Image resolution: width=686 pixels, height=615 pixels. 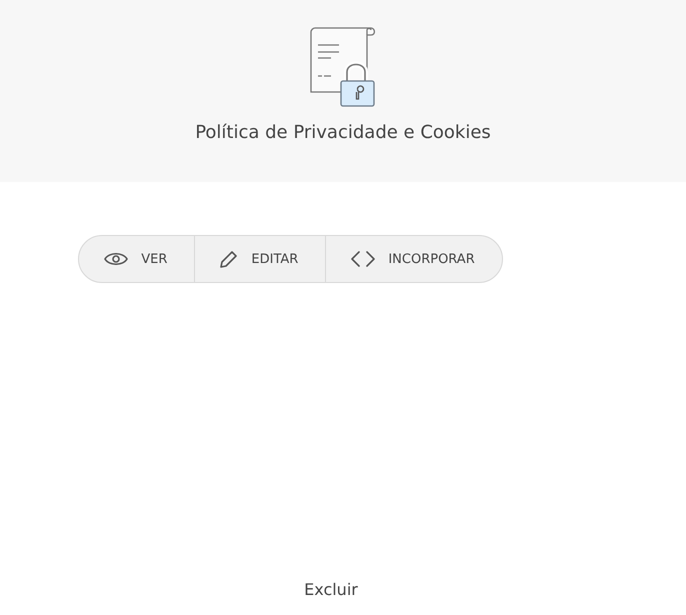 I want to click on locked-document-icon, so click(x=343, y=67).